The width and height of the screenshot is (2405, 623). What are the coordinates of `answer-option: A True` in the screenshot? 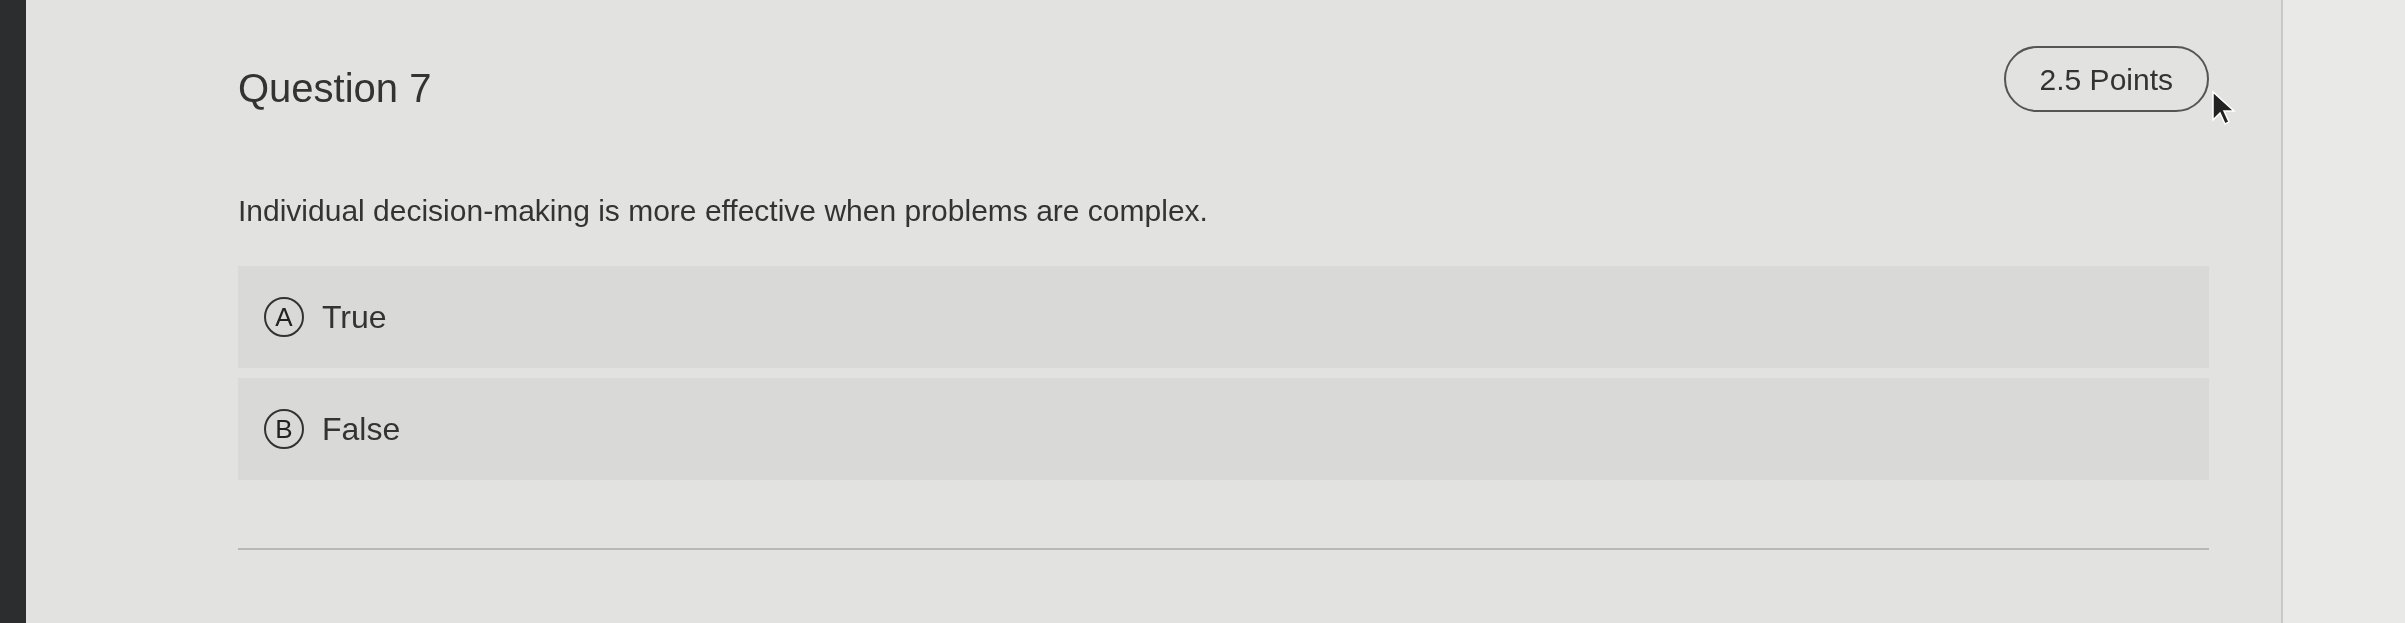 It's located at (1223, 317).